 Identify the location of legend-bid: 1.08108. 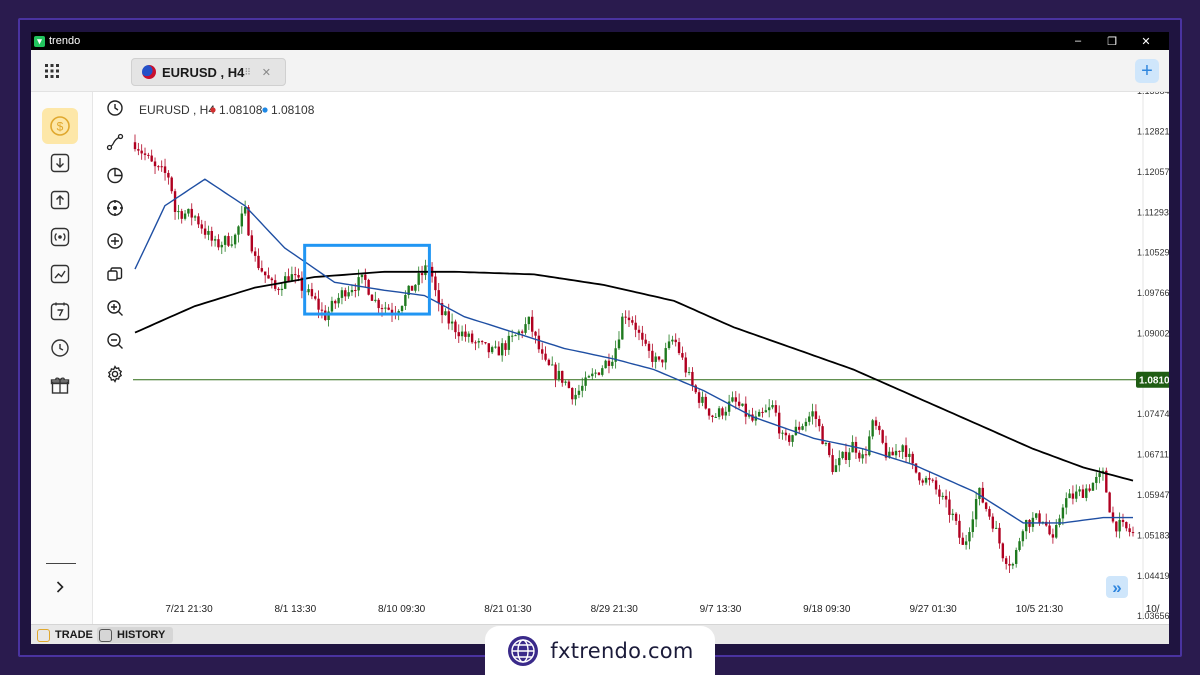
(241, 110).